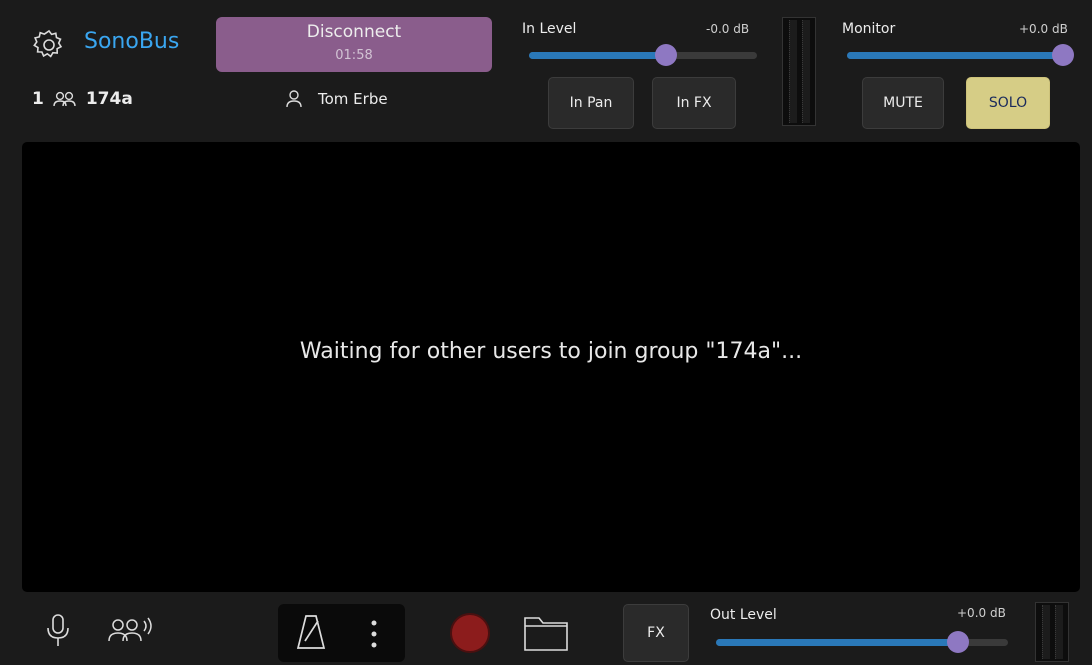 Image resolution: width=1092 pixels, height=665 pixels. What do you see at coordinates (294, 99) in the screenshot?
I see `user-icon` at bounding box center [294, 99].